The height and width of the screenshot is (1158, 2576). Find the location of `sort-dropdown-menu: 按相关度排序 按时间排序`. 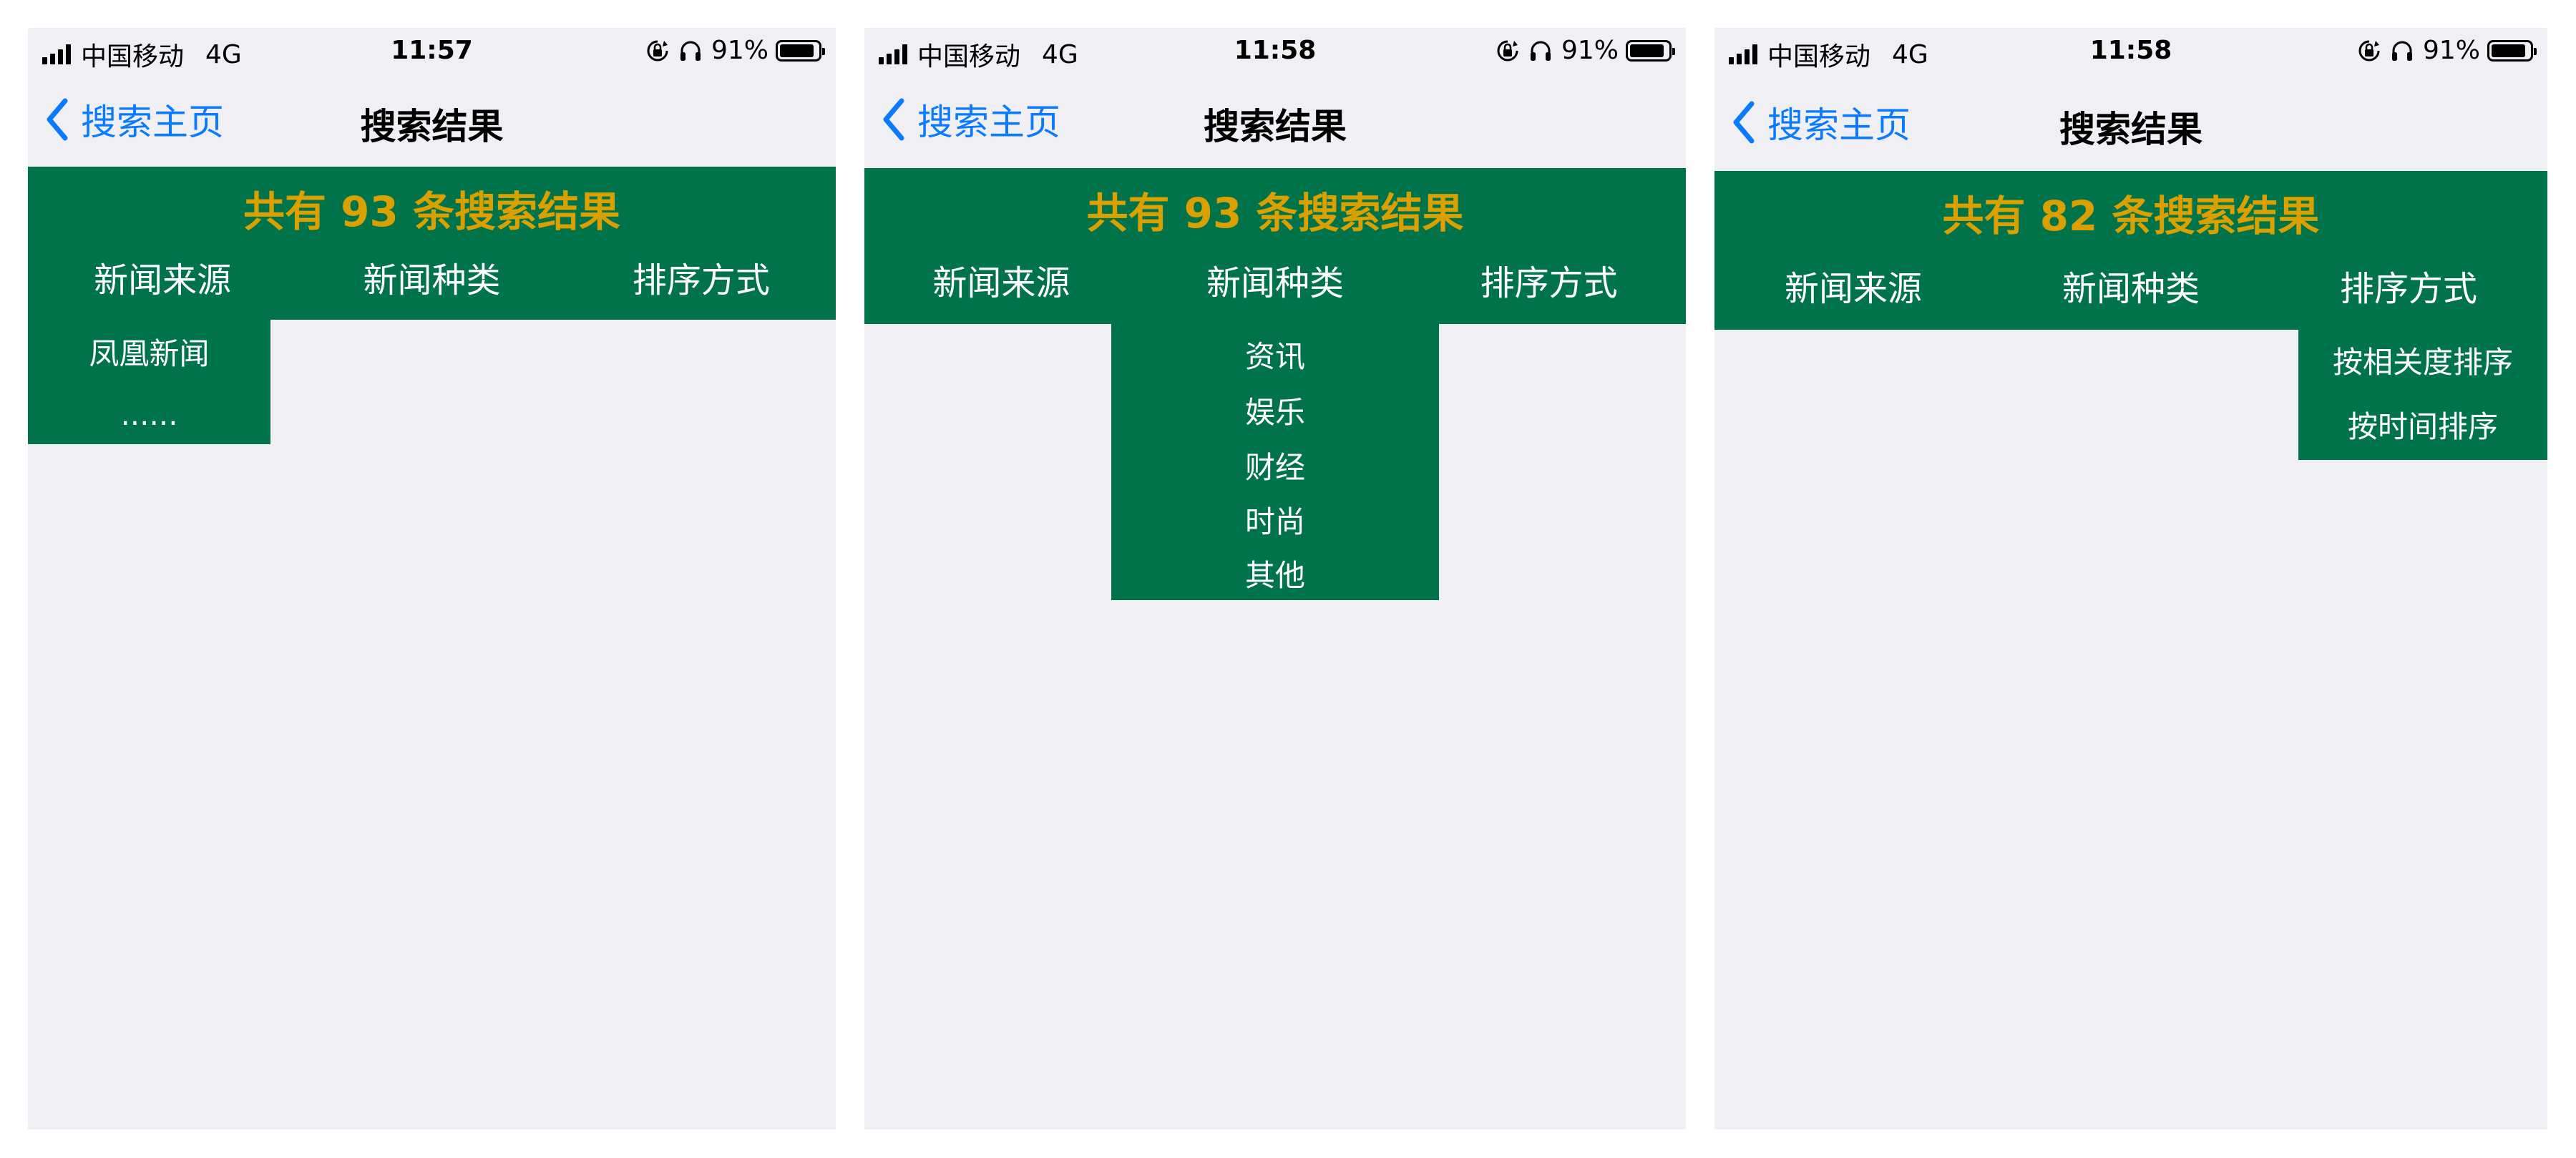

sort-dropdown-menu: 按相关度排序 按时间排序 is located at coordinates (2422, 395).